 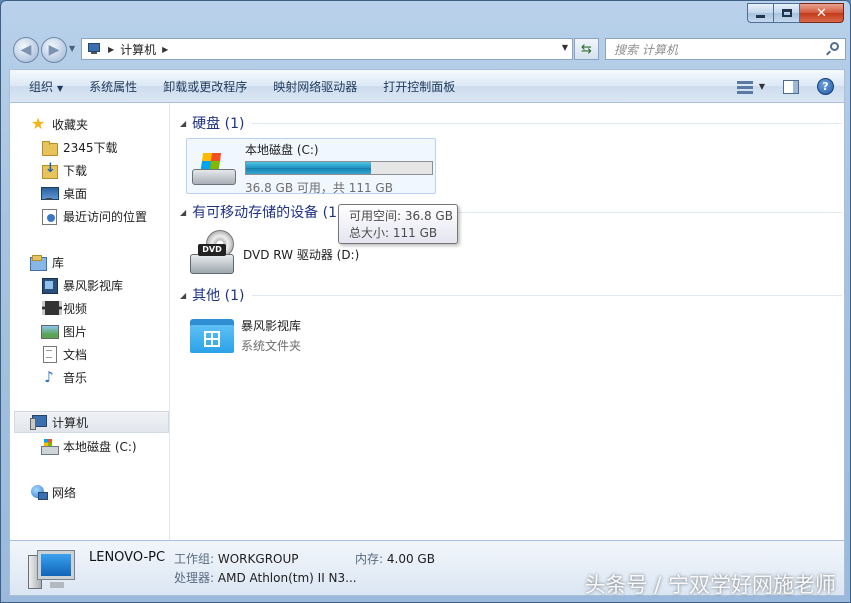 I want to click on library-type: 系统文件夹, so click(x=271, y=346).